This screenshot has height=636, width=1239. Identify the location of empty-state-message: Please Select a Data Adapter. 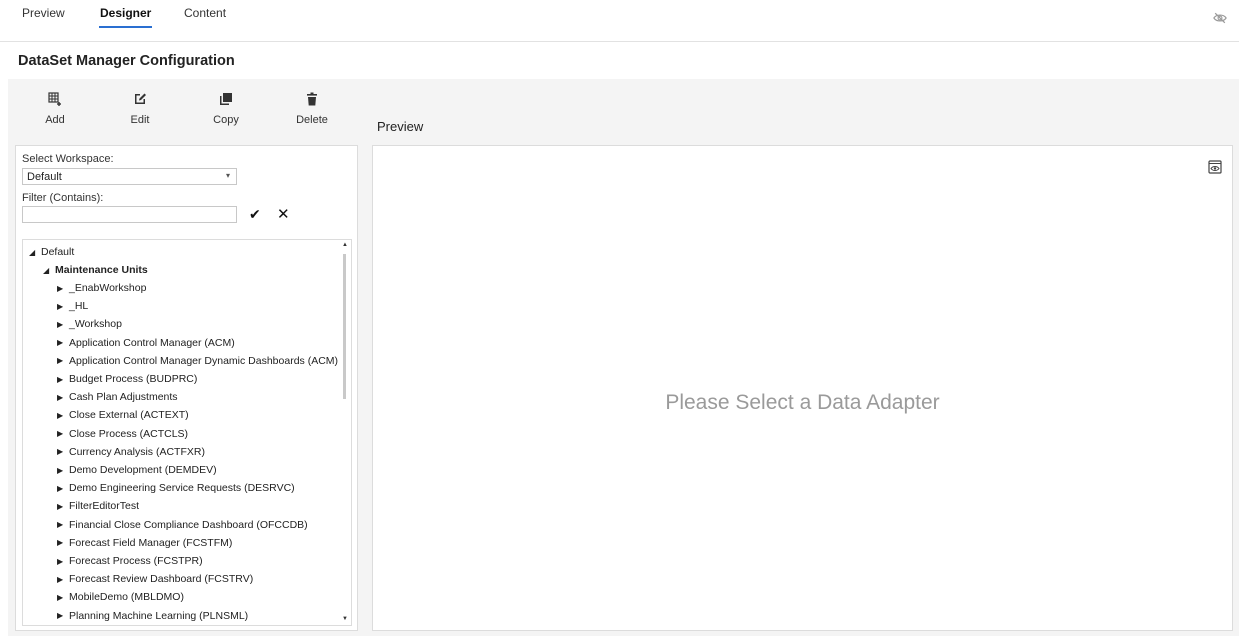
(802, 402).